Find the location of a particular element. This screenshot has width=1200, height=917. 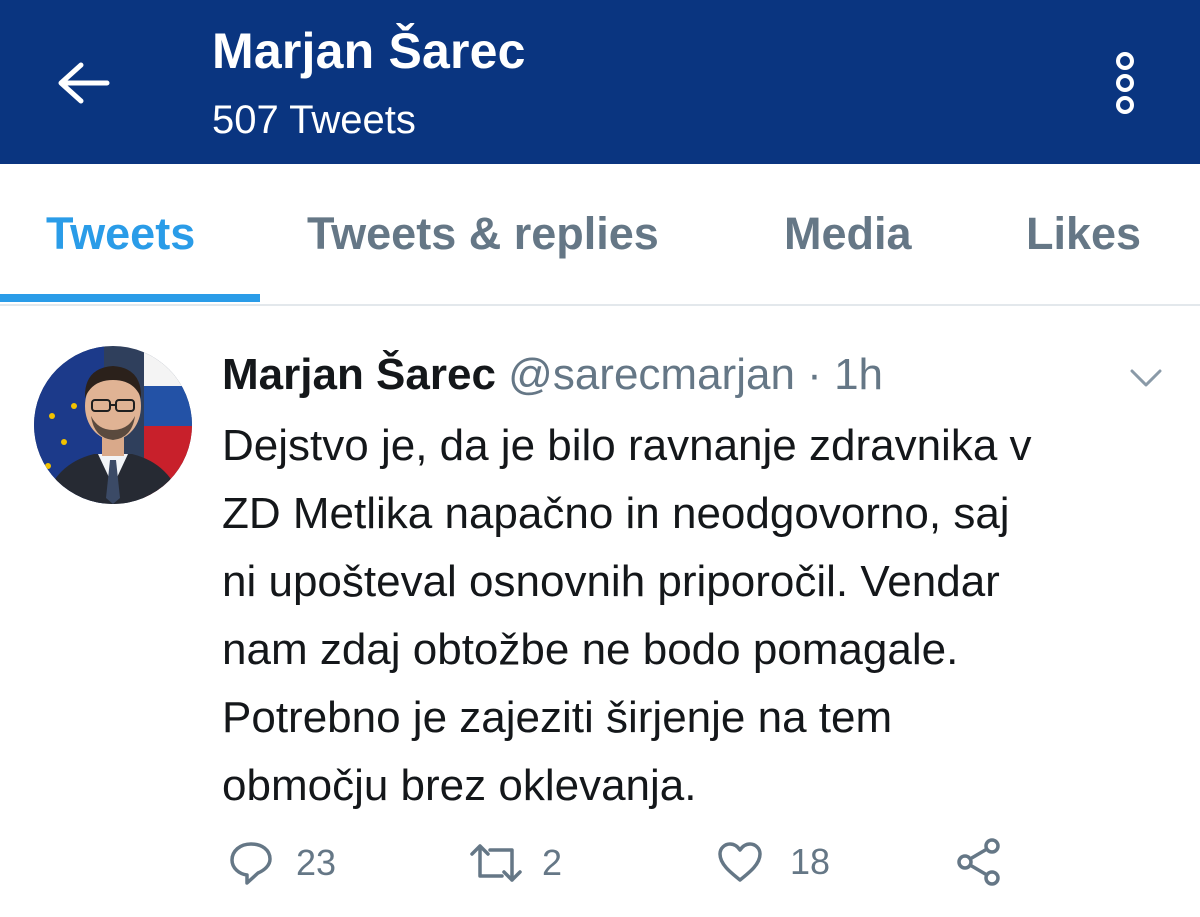

chevron-down-icon is located at coordinates (1146, 378).